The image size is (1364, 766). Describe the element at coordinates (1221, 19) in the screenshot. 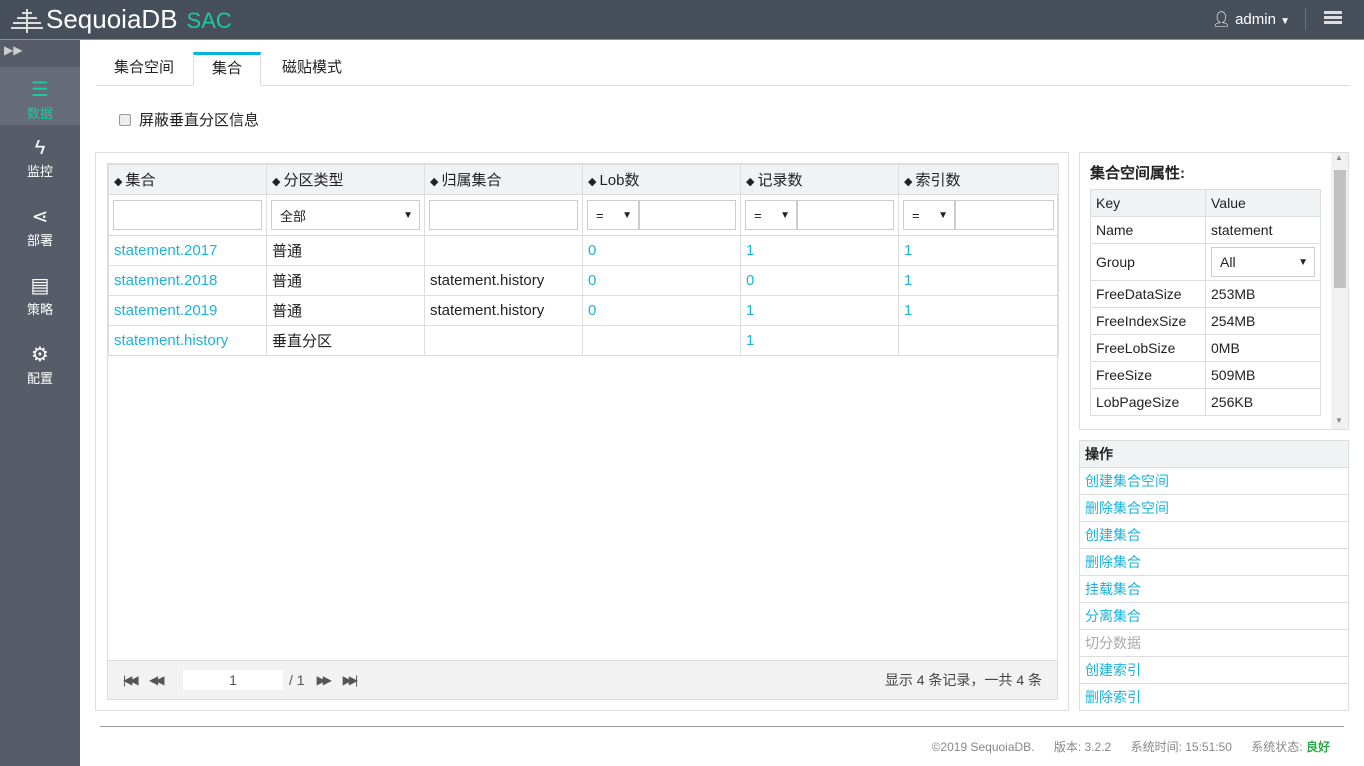

I see `user-icon: 👤︎` at that location.